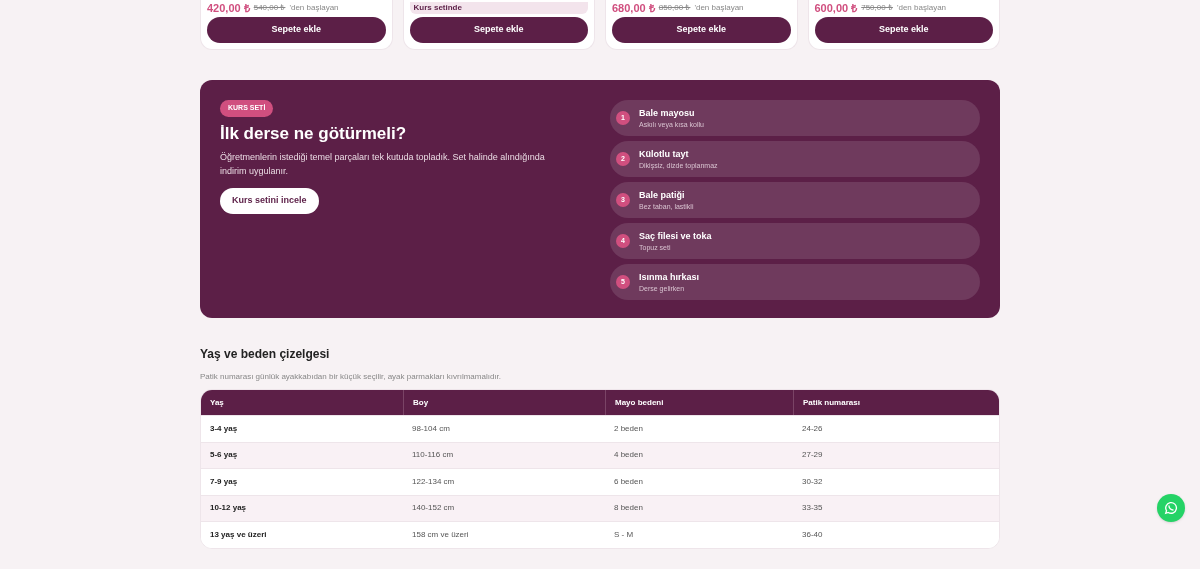 The height and width of the screenshot is (569, 1200). Describe the element at coordinates (812, 508) in the screenshot. I see `table-cell-text: 33-35` at that location.